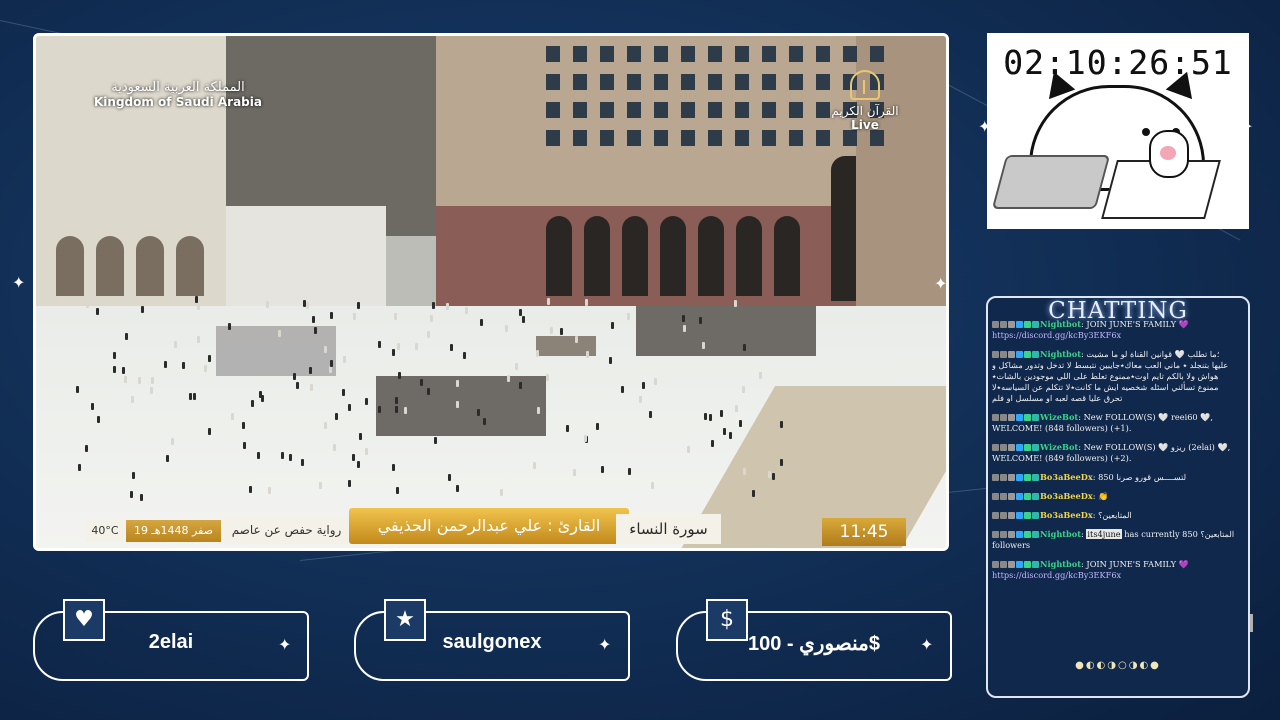  Describe the element at coordinates (1104, 534) in the screenshot. I see `chat-mention: its4june` at that location.